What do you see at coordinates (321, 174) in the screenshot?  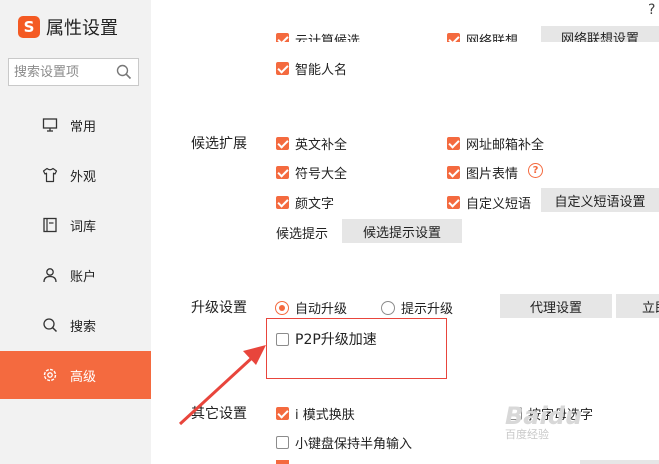 I see `checkbox-label: 符号大全` at bounding box center [321, 174].